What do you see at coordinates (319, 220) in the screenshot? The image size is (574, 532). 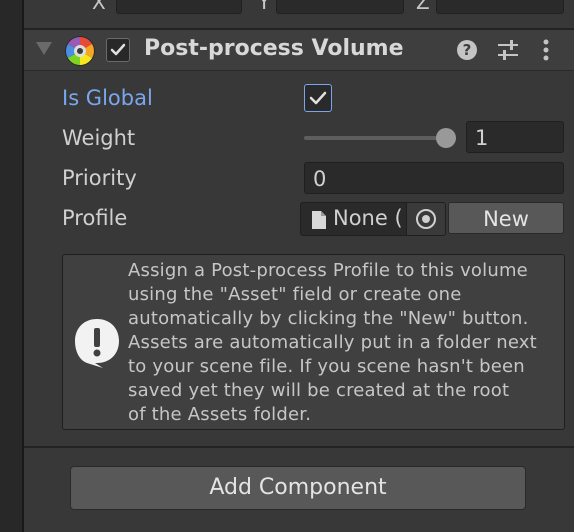 I see `asset-file-icon` at bounding box center [319, 220].